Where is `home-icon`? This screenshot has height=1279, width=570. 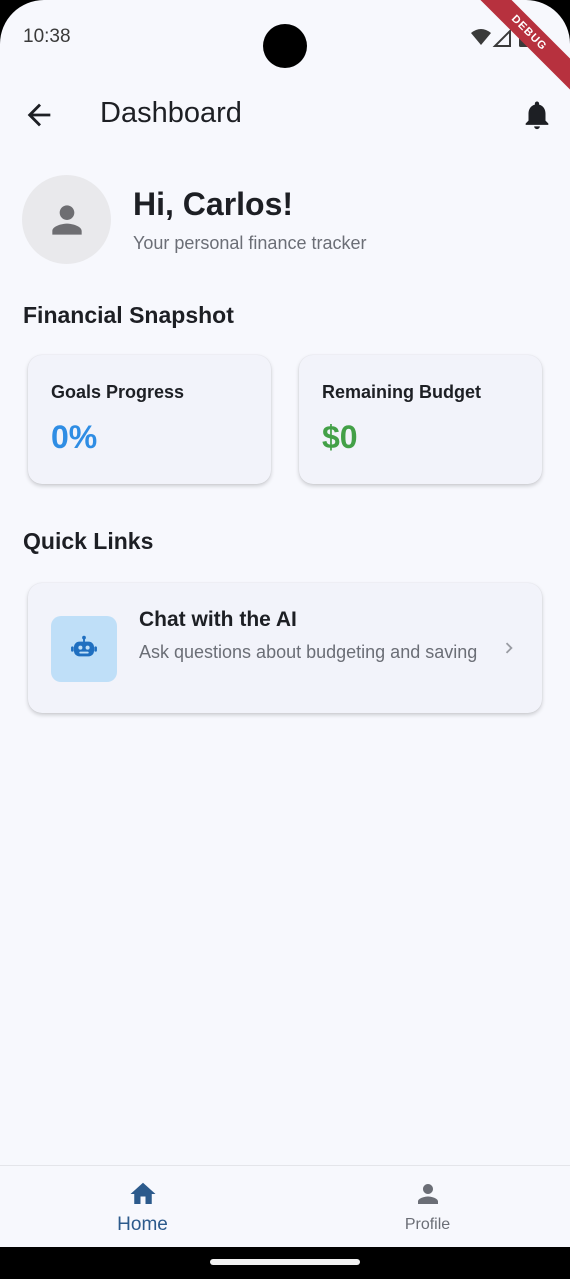
home-icon is located at coordinates (143, 1193).